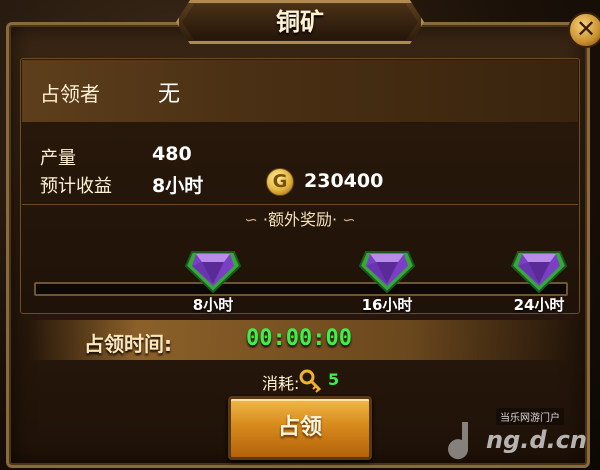 The height and width of the screenshot is (470, 600). I want to click on bonus-title-text: ·额外奖励·, so click(300, 219).